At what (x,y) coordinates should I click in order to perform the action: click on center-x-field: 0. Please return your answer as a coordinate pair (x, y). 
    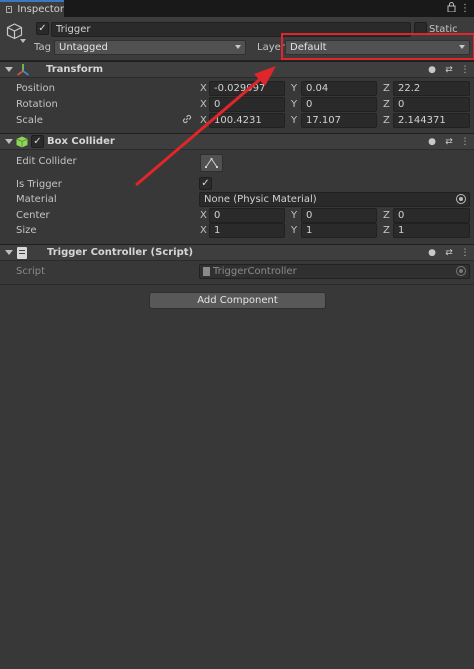
    Looking at the image, I should click on (247, 215).